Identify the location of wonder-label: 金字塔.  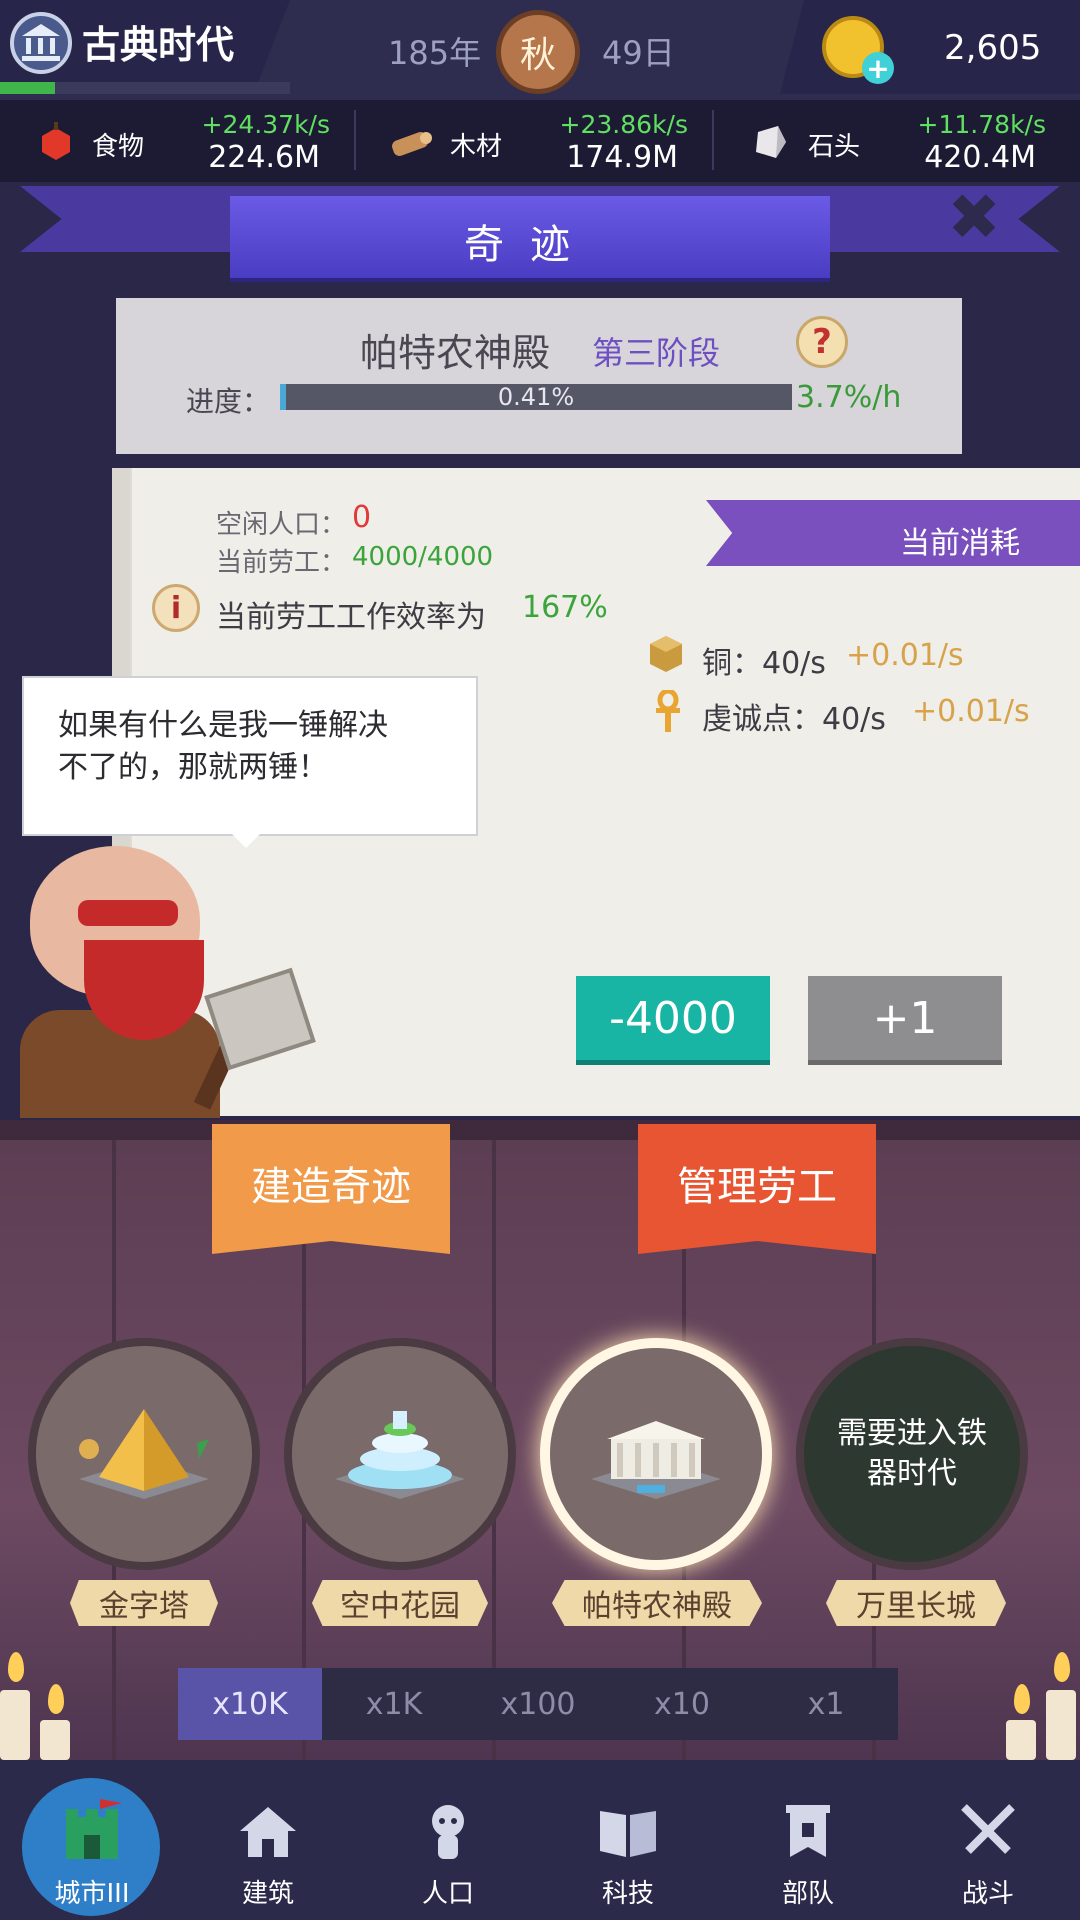
(144, 1603).